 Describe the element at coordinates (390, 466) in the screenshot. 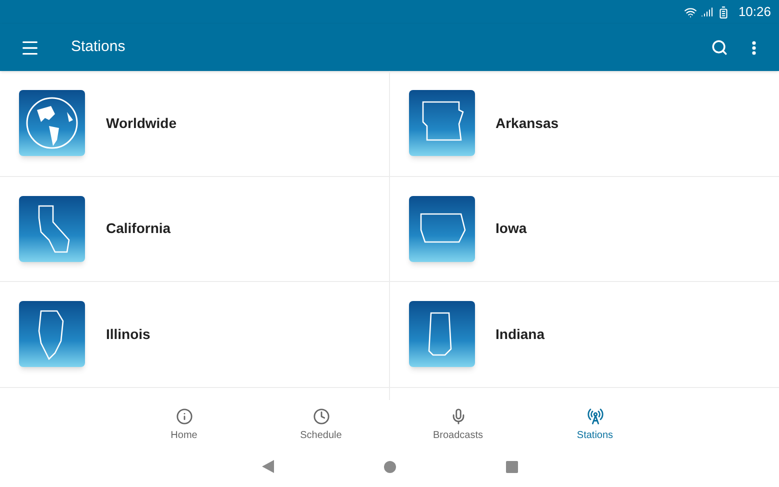

I see `home-icon` at that location.